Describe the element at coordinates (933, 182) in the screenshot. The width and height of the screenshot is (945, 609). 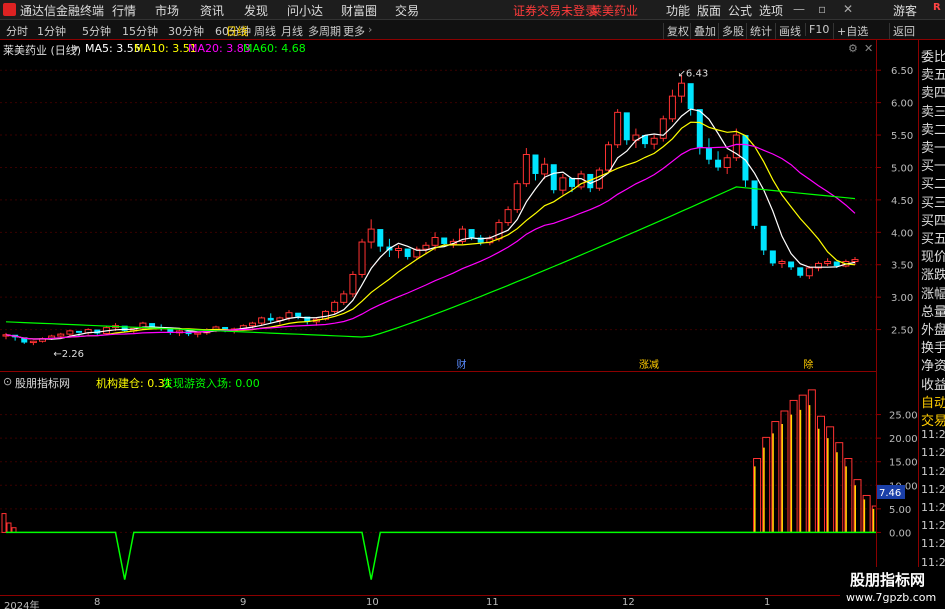
I see `side-panel-item: 买二` at that location.